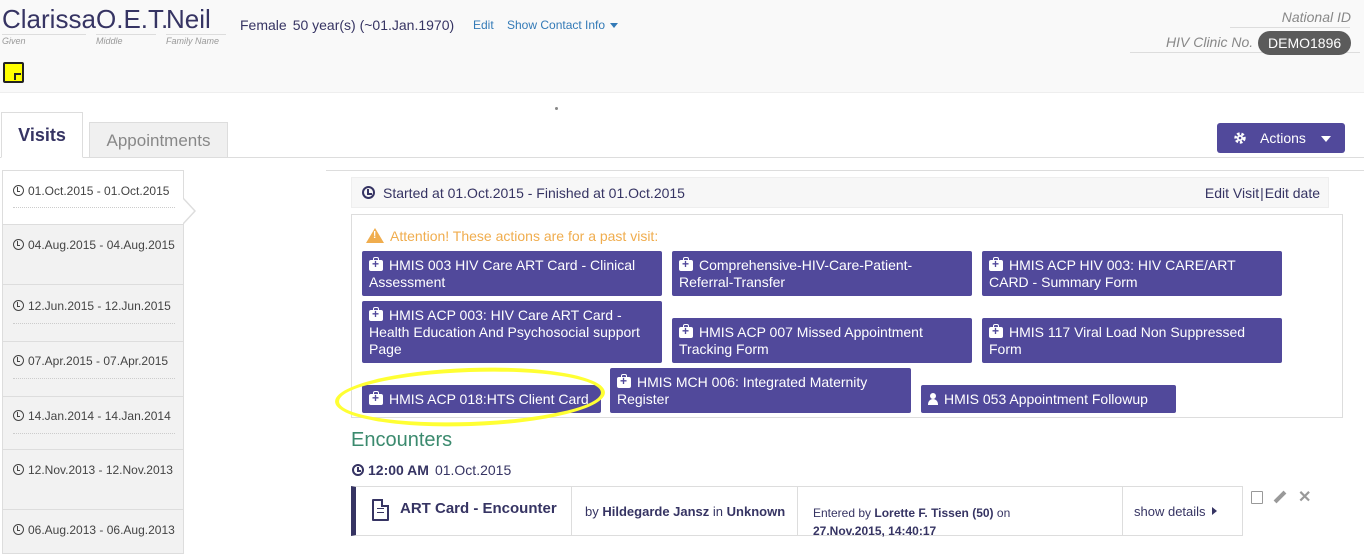  I want to click on warning-icon, so click(375, 235).